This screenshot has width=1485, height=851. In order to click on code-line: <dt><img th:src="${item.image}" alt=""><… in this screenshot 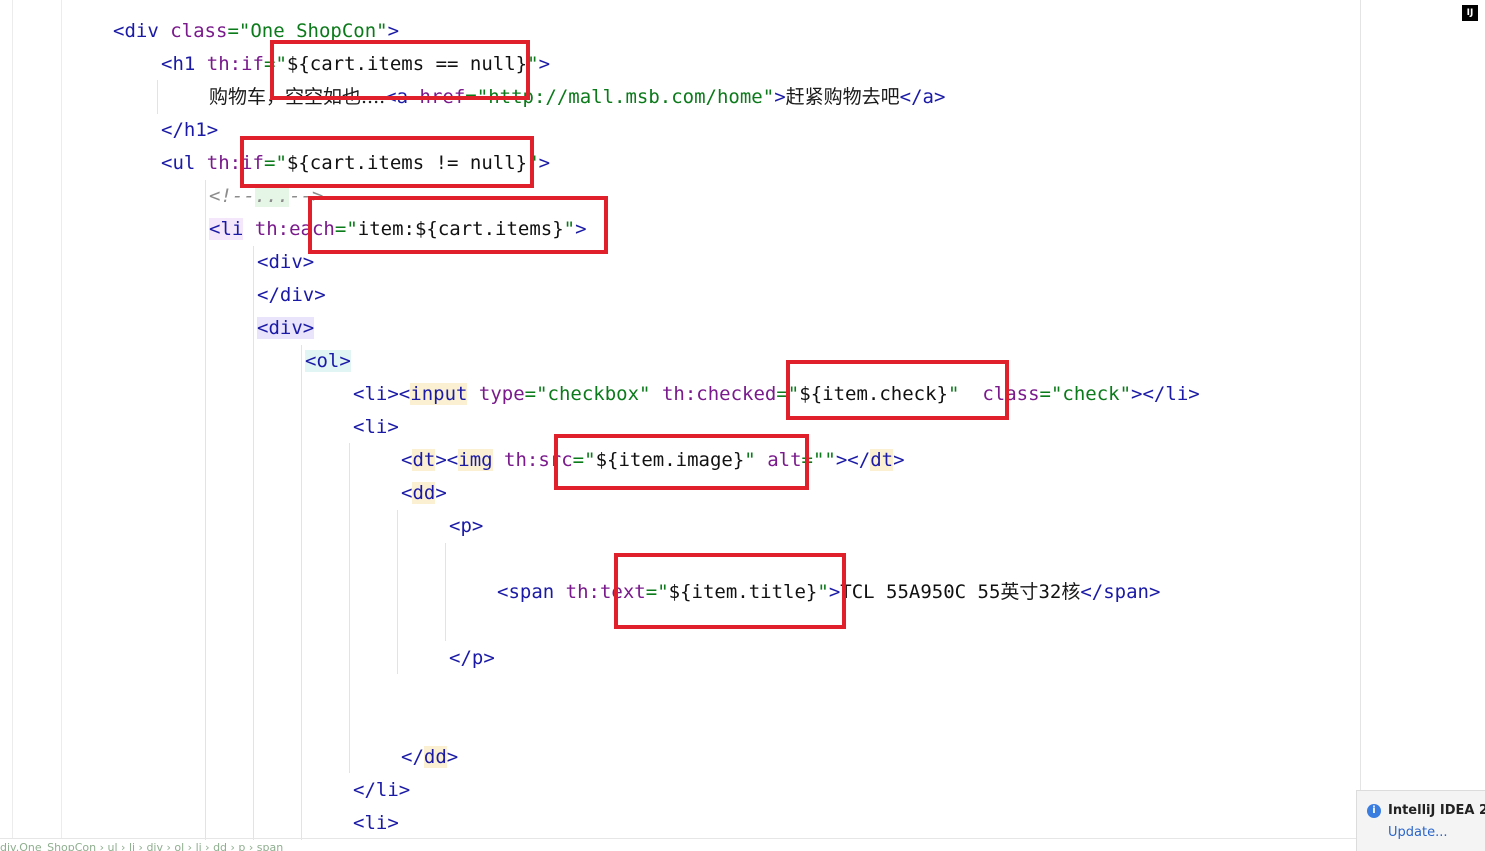, I will do `click(653, 460)`.